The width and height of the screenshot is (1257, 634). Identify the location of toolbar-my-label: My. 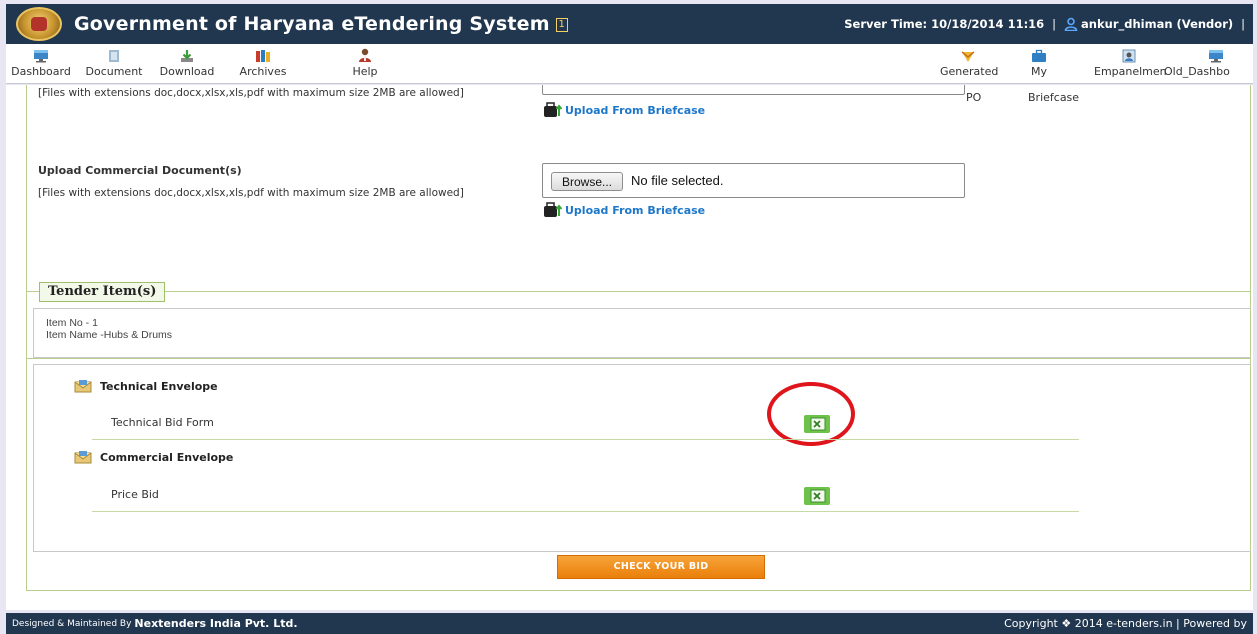
(1038, 71).